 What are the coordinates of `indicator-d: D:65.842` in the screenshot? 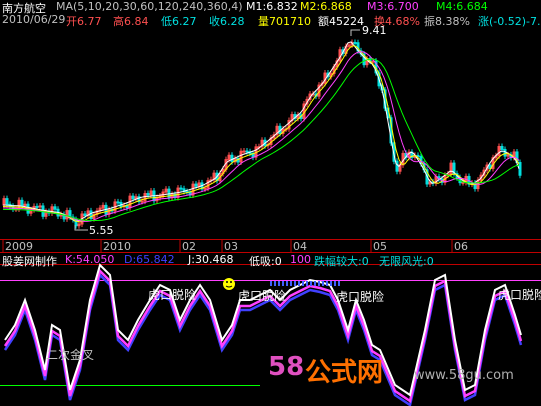 It's located at (149, 259).